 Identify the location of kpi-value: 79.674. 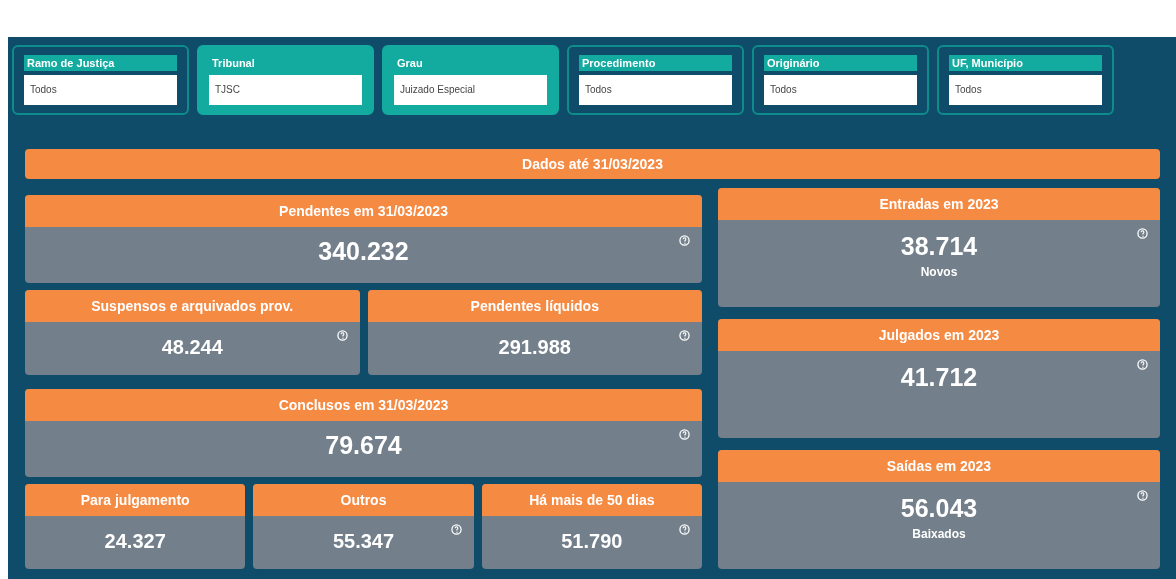
(363, 445).